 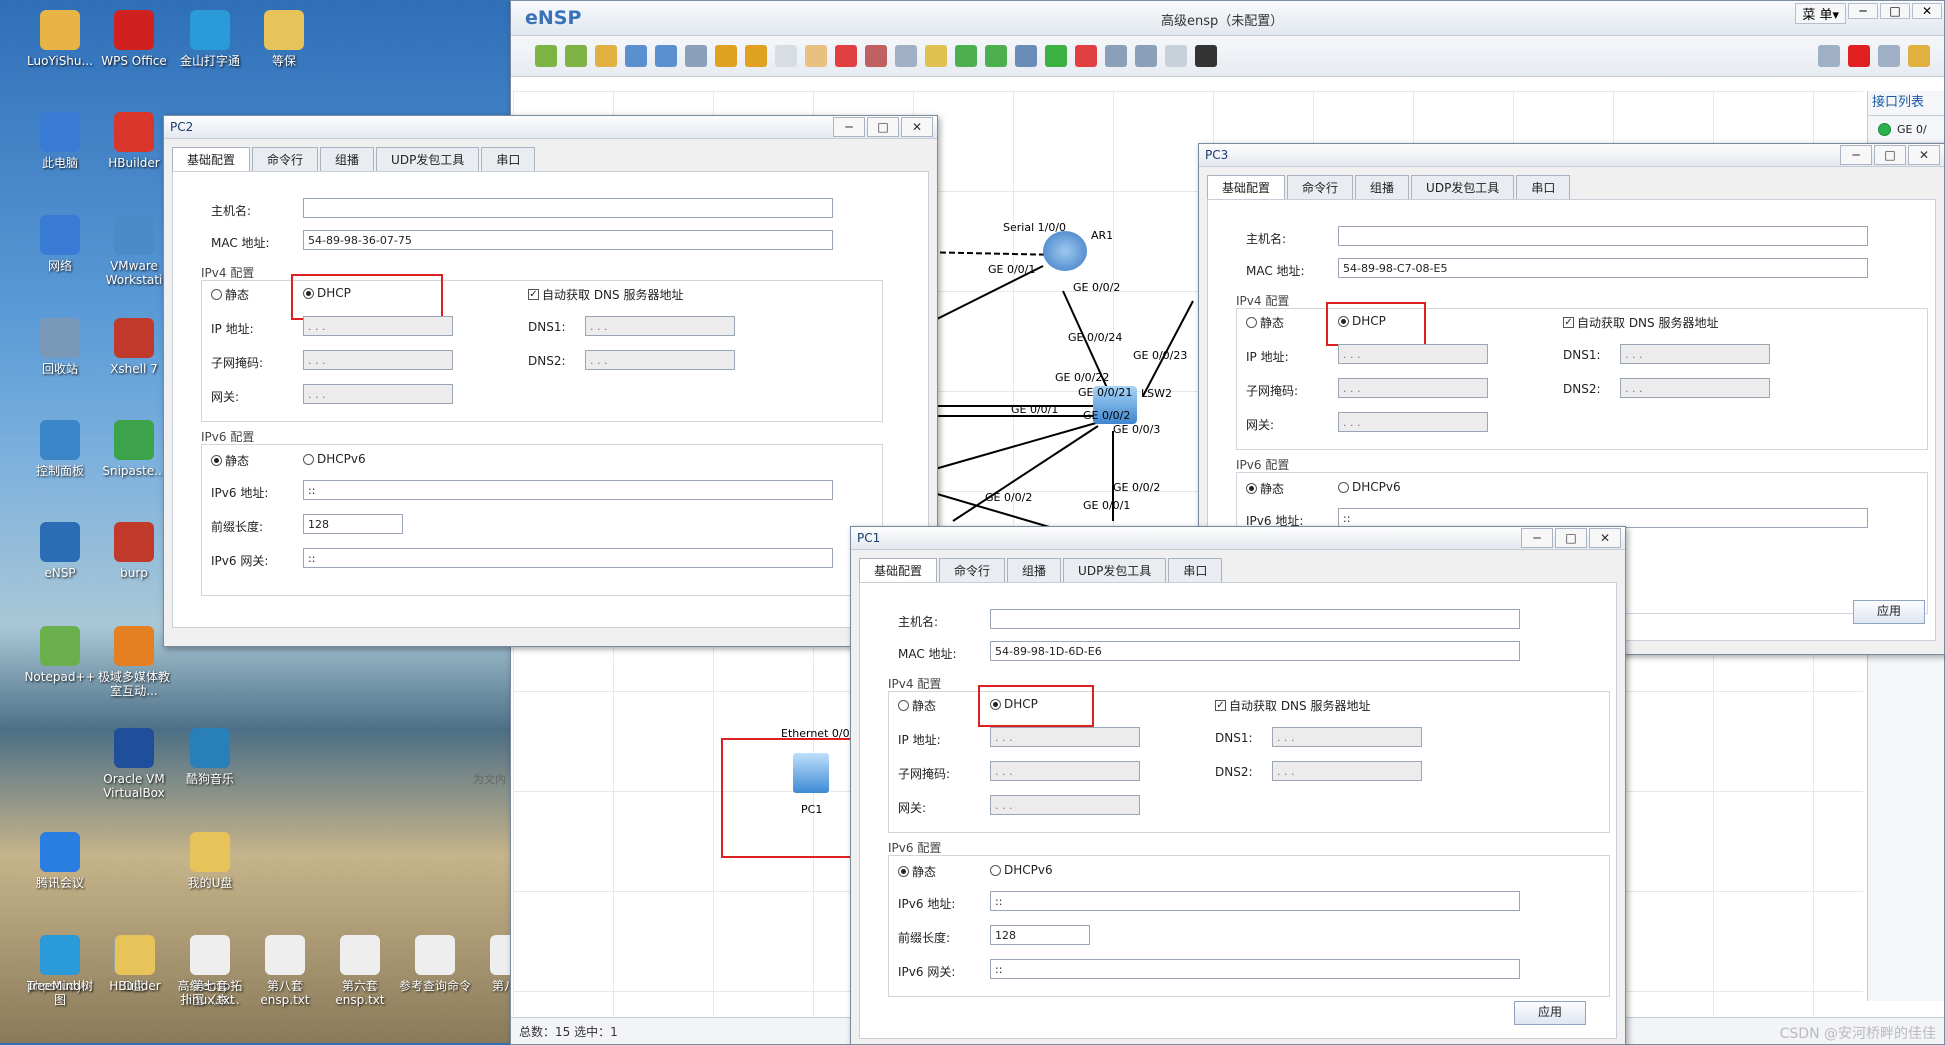 What do you see at coordinates (360, 971) in the screenshot?
I see `desktop-icon: 第六套ensp.txt` at bounding box center [360, 971].